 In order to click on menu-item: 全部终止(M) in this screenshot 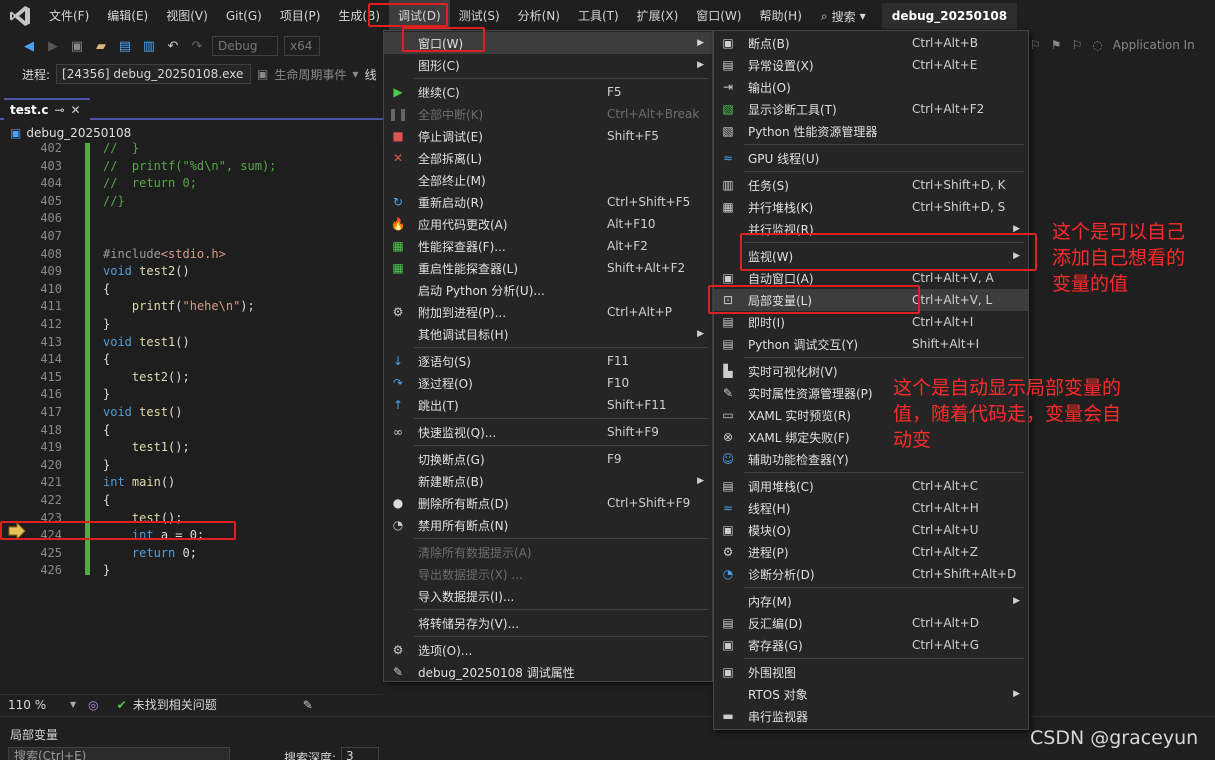, I will do `click(548, 180)`.